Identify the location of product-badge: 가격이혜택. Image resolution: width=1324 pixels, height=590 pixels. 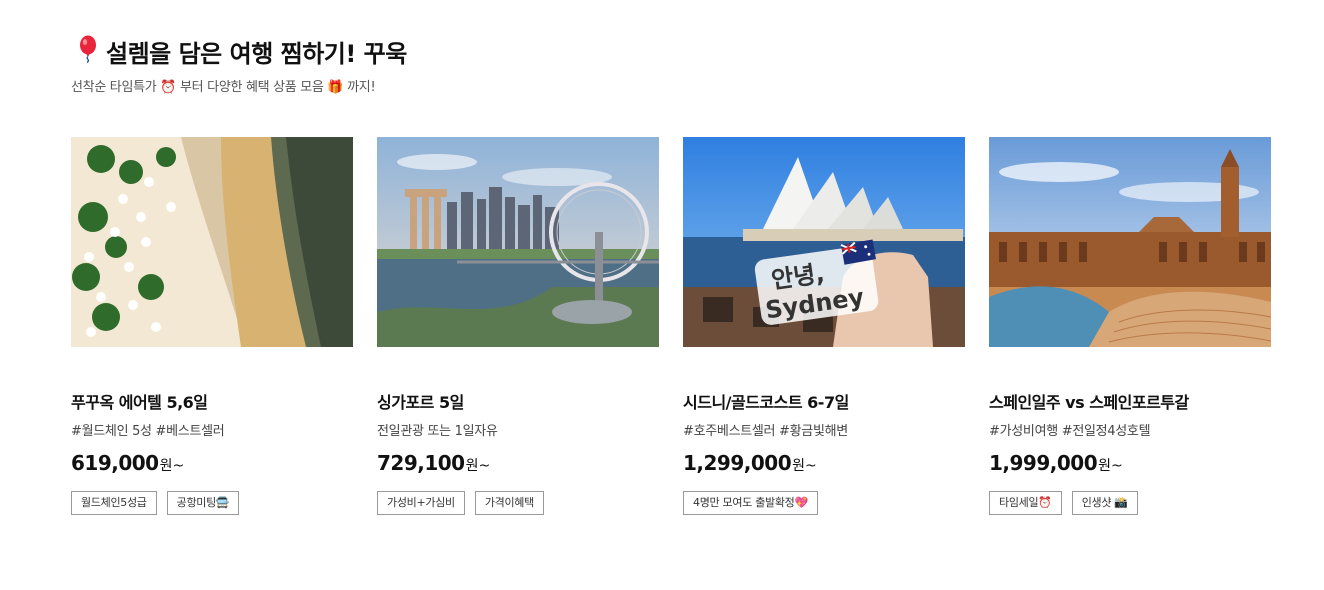
(509, 503).